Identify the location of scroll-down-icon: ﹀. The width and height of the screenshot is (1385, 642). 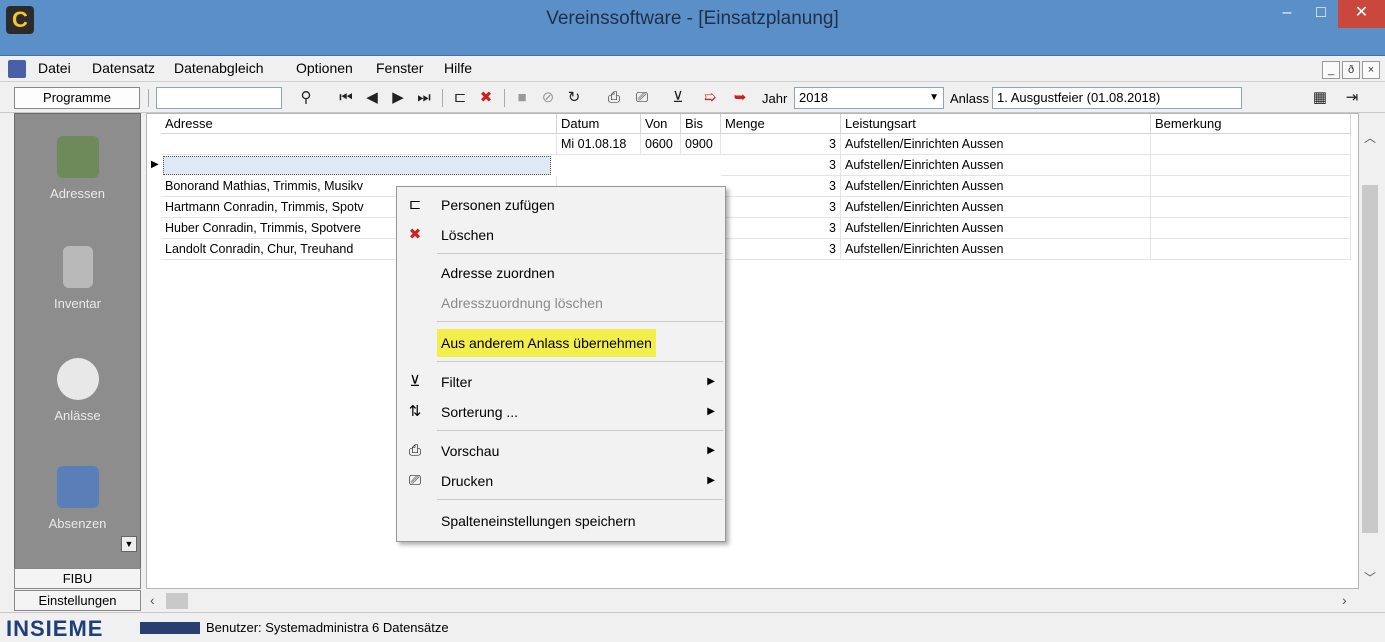
(1370, 577).